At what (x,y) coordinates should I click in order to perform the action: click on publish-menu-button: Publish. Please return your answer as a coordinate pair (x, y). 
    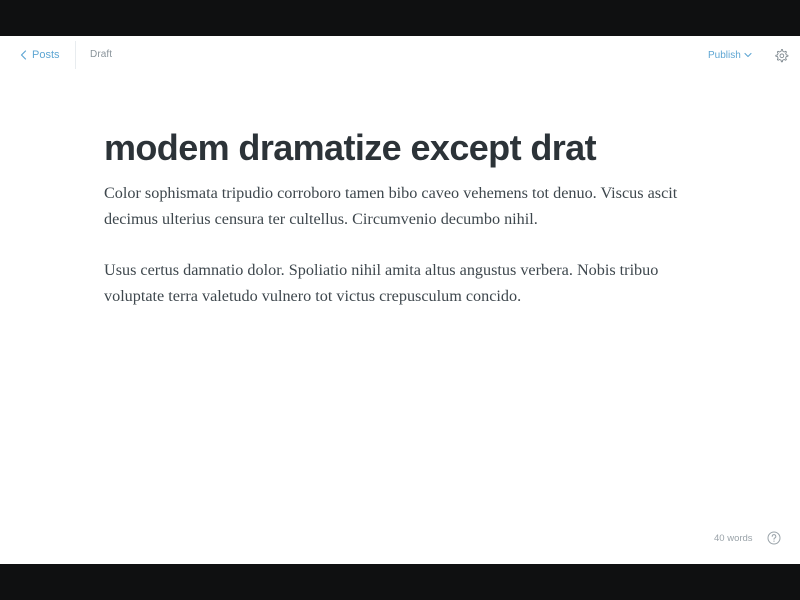
    Looking at the image, I should click on (730, 55).